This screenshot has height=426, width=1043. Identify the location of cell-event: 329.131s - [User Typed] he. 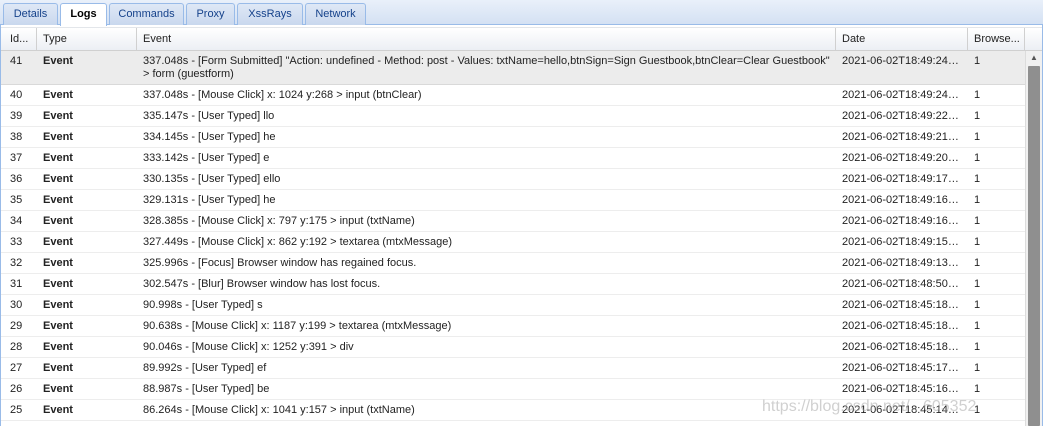
(209, 200).